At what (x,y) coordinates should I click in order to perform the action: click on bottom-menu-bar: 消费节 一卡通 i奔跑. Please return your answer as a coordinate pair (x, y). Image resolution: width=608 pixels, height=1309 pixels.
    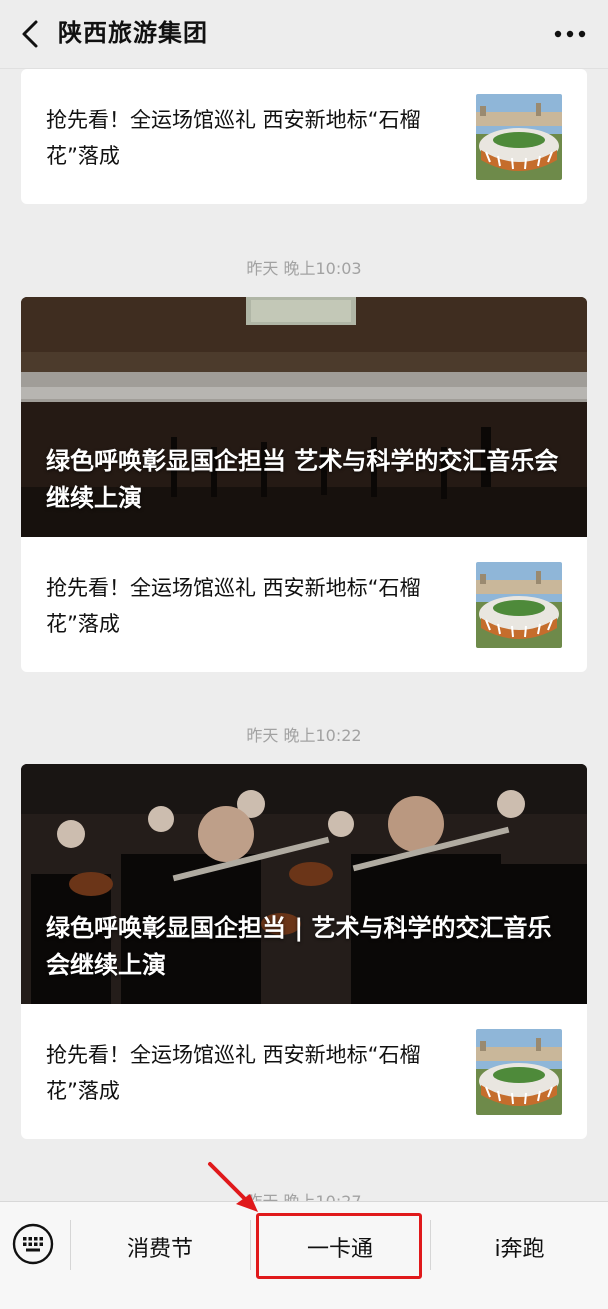
    Looking at the image, I should click on (304, 1255).